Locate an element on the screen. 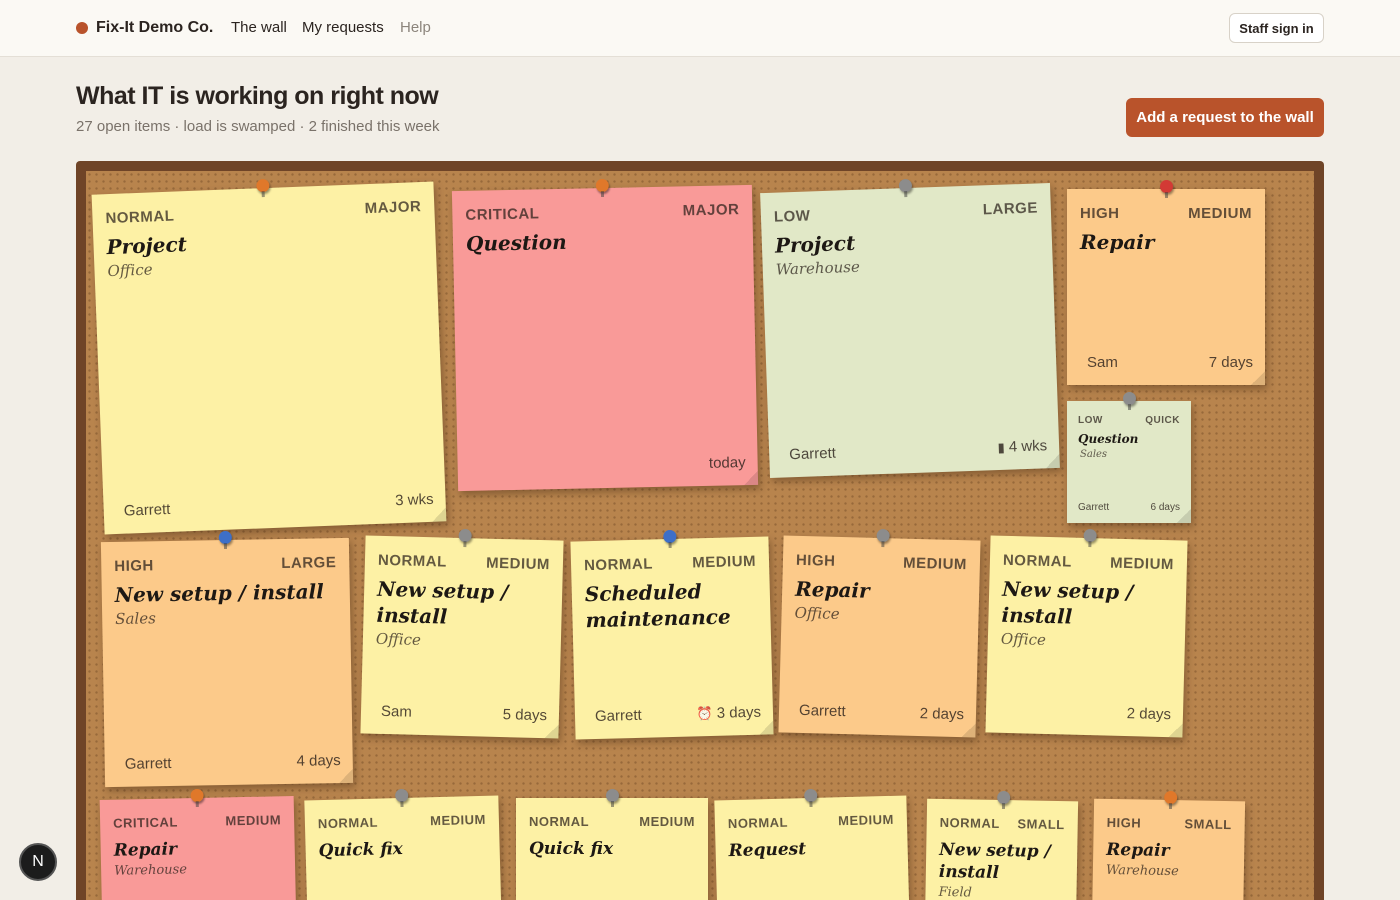 Image resolution: width=1400 pixels, height=900 pixels. note-age-text: 4 days is located at coordinates (318, 761).